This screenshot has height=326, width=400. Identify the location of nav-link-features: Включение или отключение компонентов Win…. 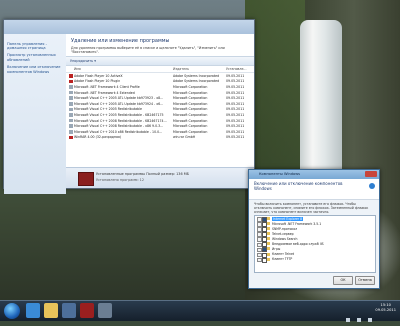
(35, 70).